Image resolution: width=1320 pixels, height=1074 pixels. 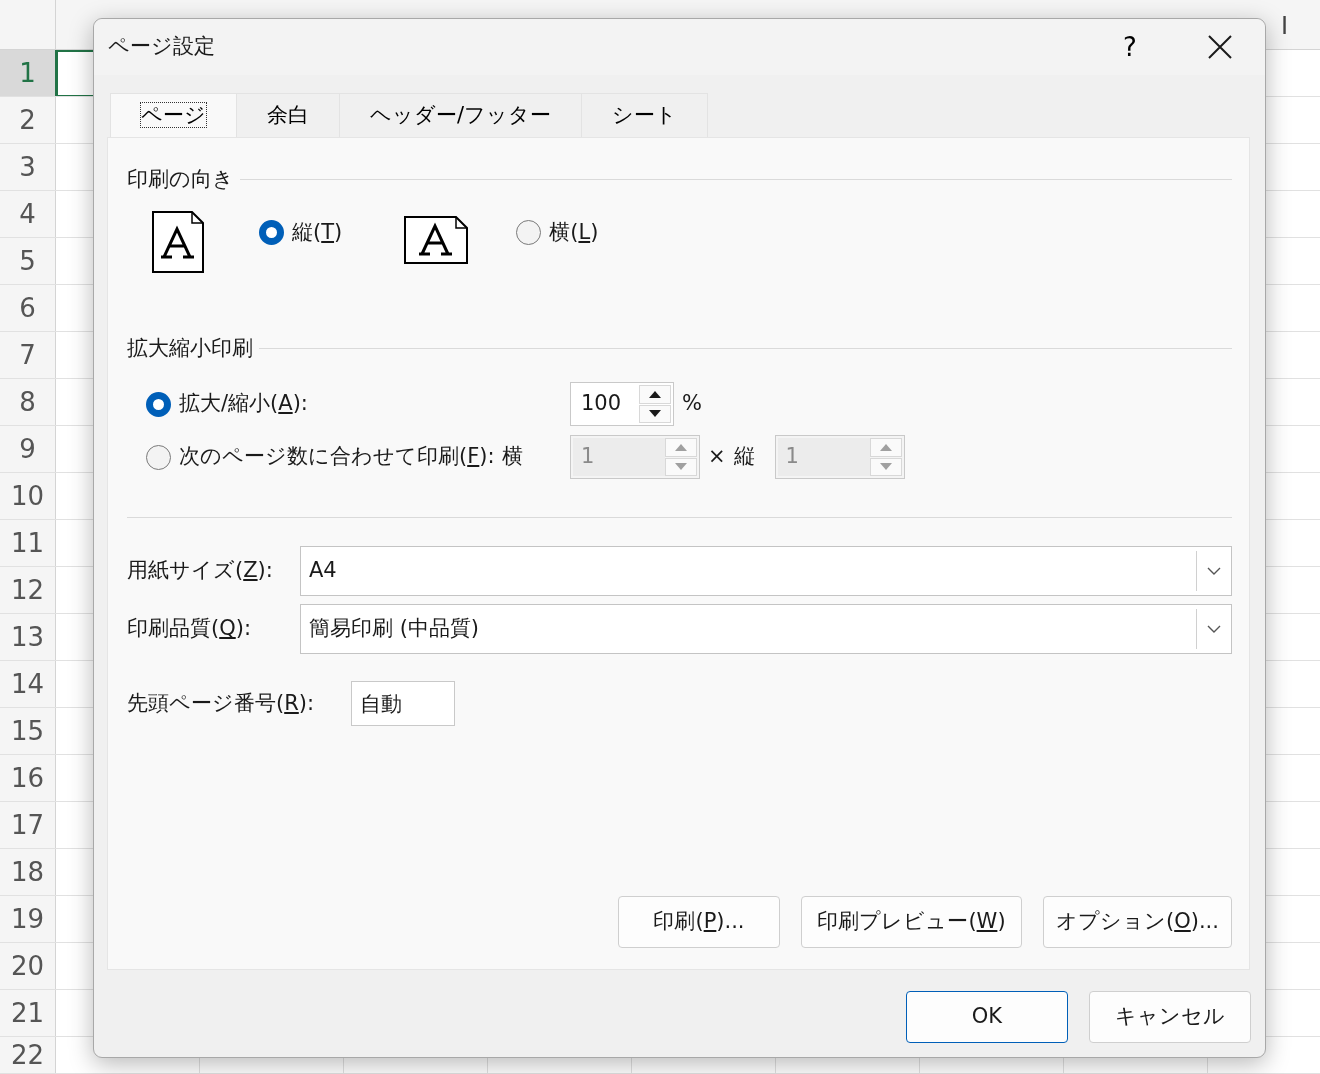 What do you see at coordinates (28, 355) in the screenshot?
I see `row-header: 7` at bounding box center [28, 355].